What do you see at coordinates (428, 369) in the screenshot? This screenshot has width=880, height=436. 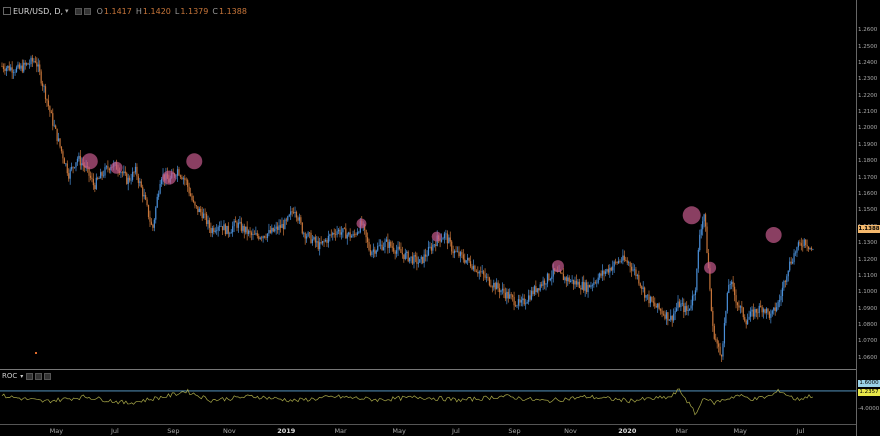 I see `pane-separator` at bounding box center [428, 369].